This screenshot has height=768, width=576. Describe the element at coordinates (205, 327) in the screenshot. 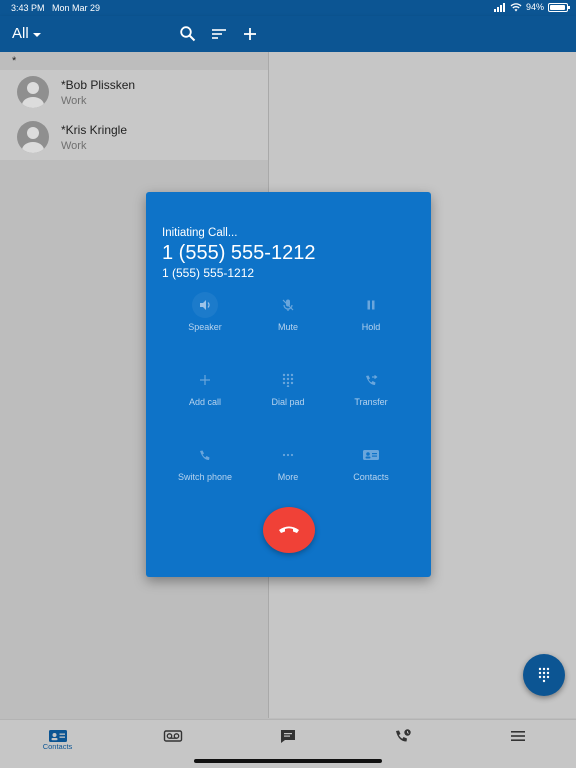

I see `speaker-label: Speaker` at that location.